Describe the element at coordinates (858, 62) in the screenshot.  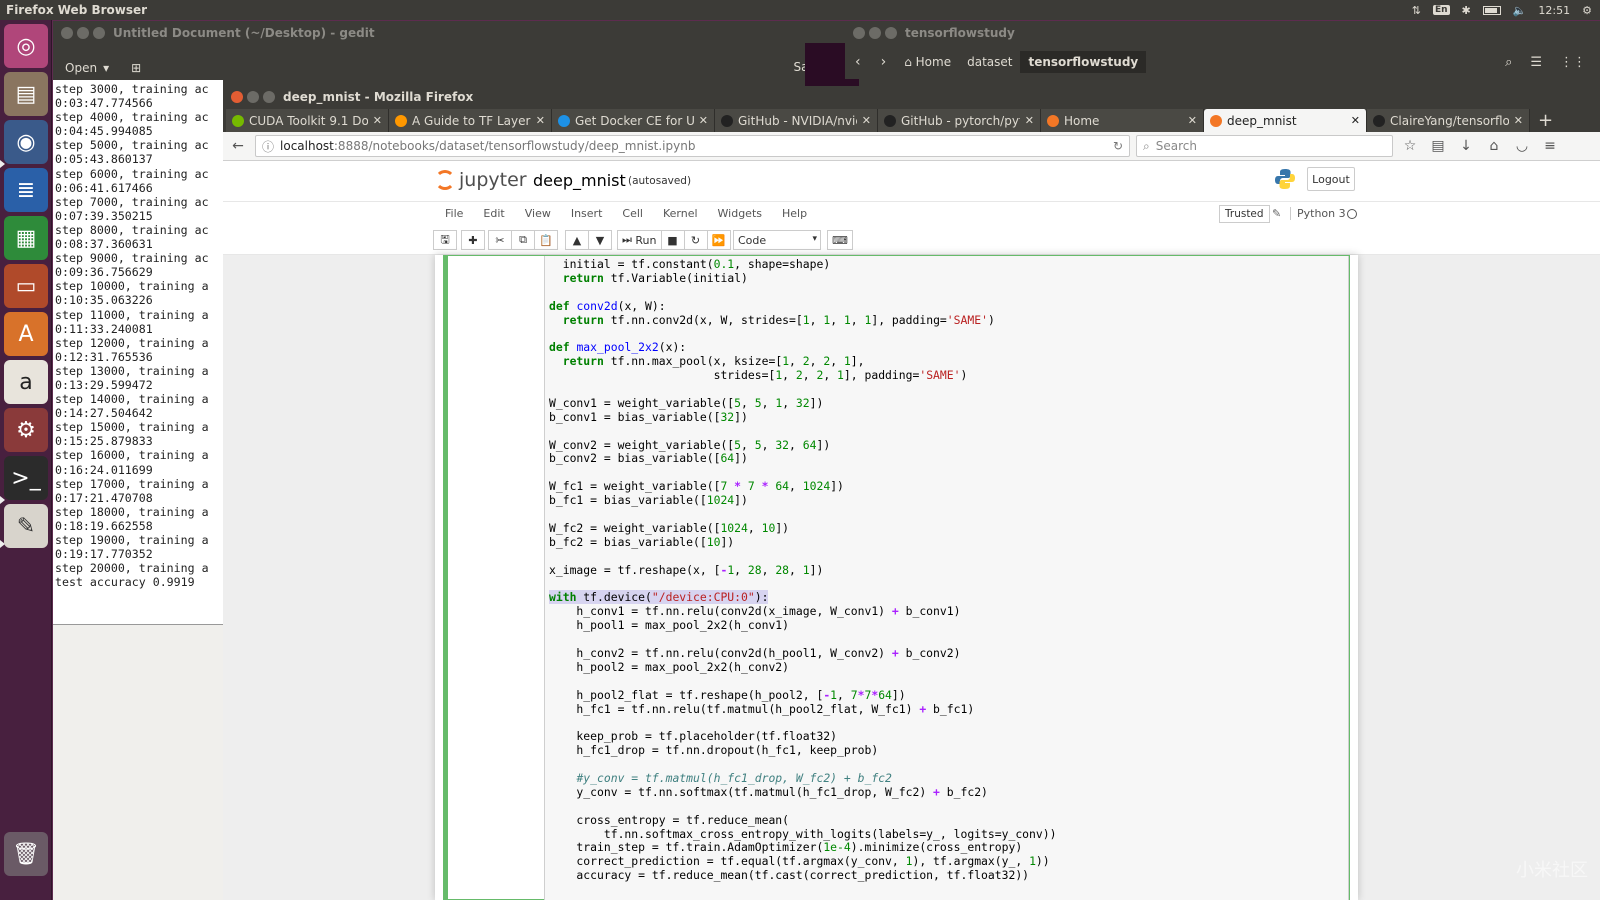
I see `back-icon: ‹` at that location.